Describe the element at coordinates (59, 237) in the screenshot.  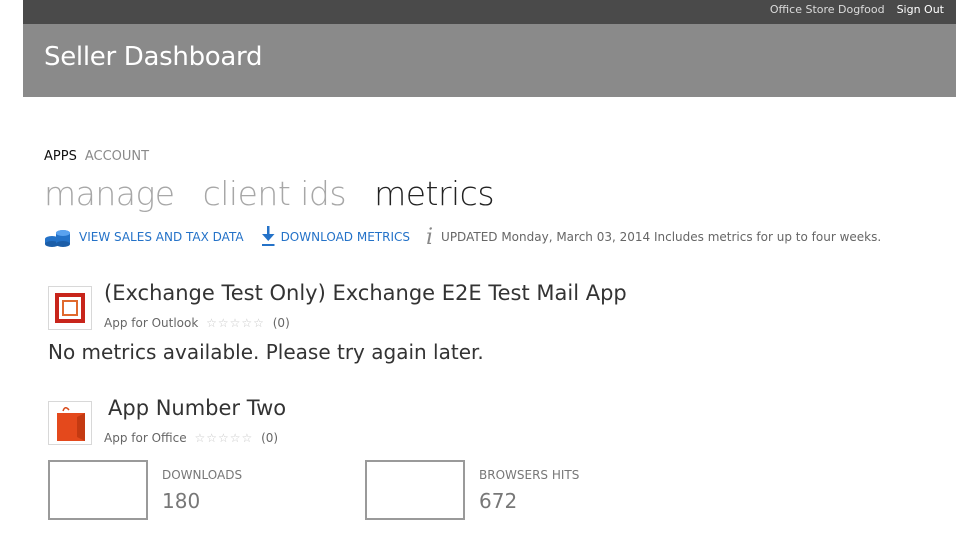
I see `coins-stack-icon` at that location.